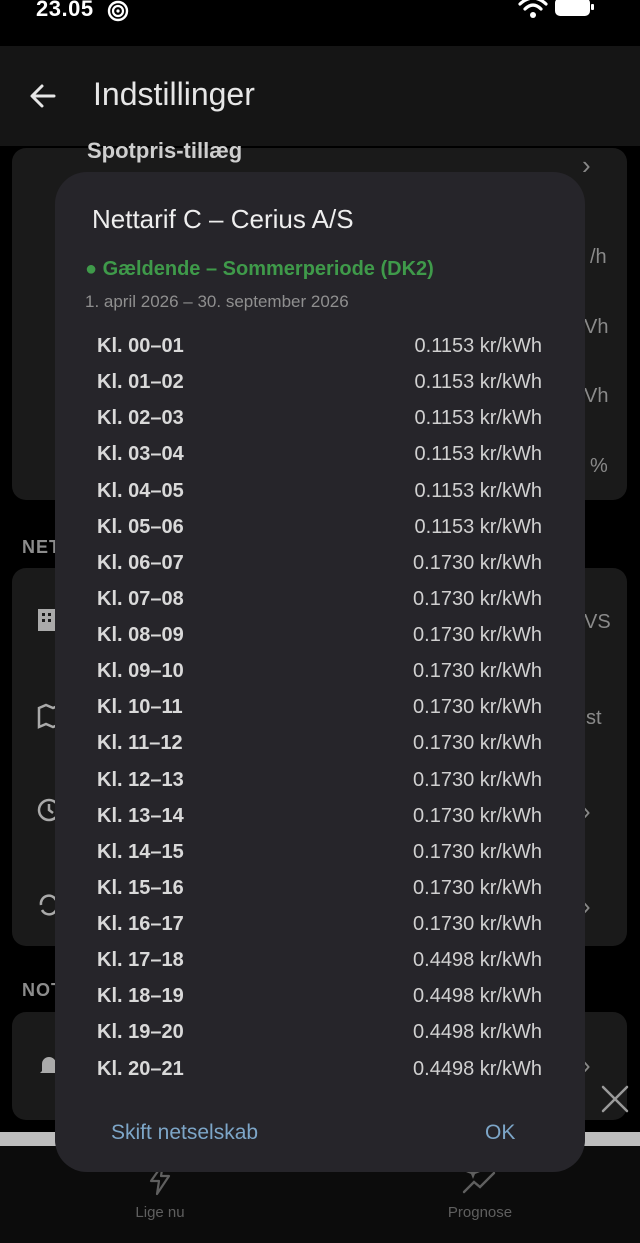 The height and width of the screenshot is (1243, 640). I want to click on bg-fragment: %, so click(599, 466).